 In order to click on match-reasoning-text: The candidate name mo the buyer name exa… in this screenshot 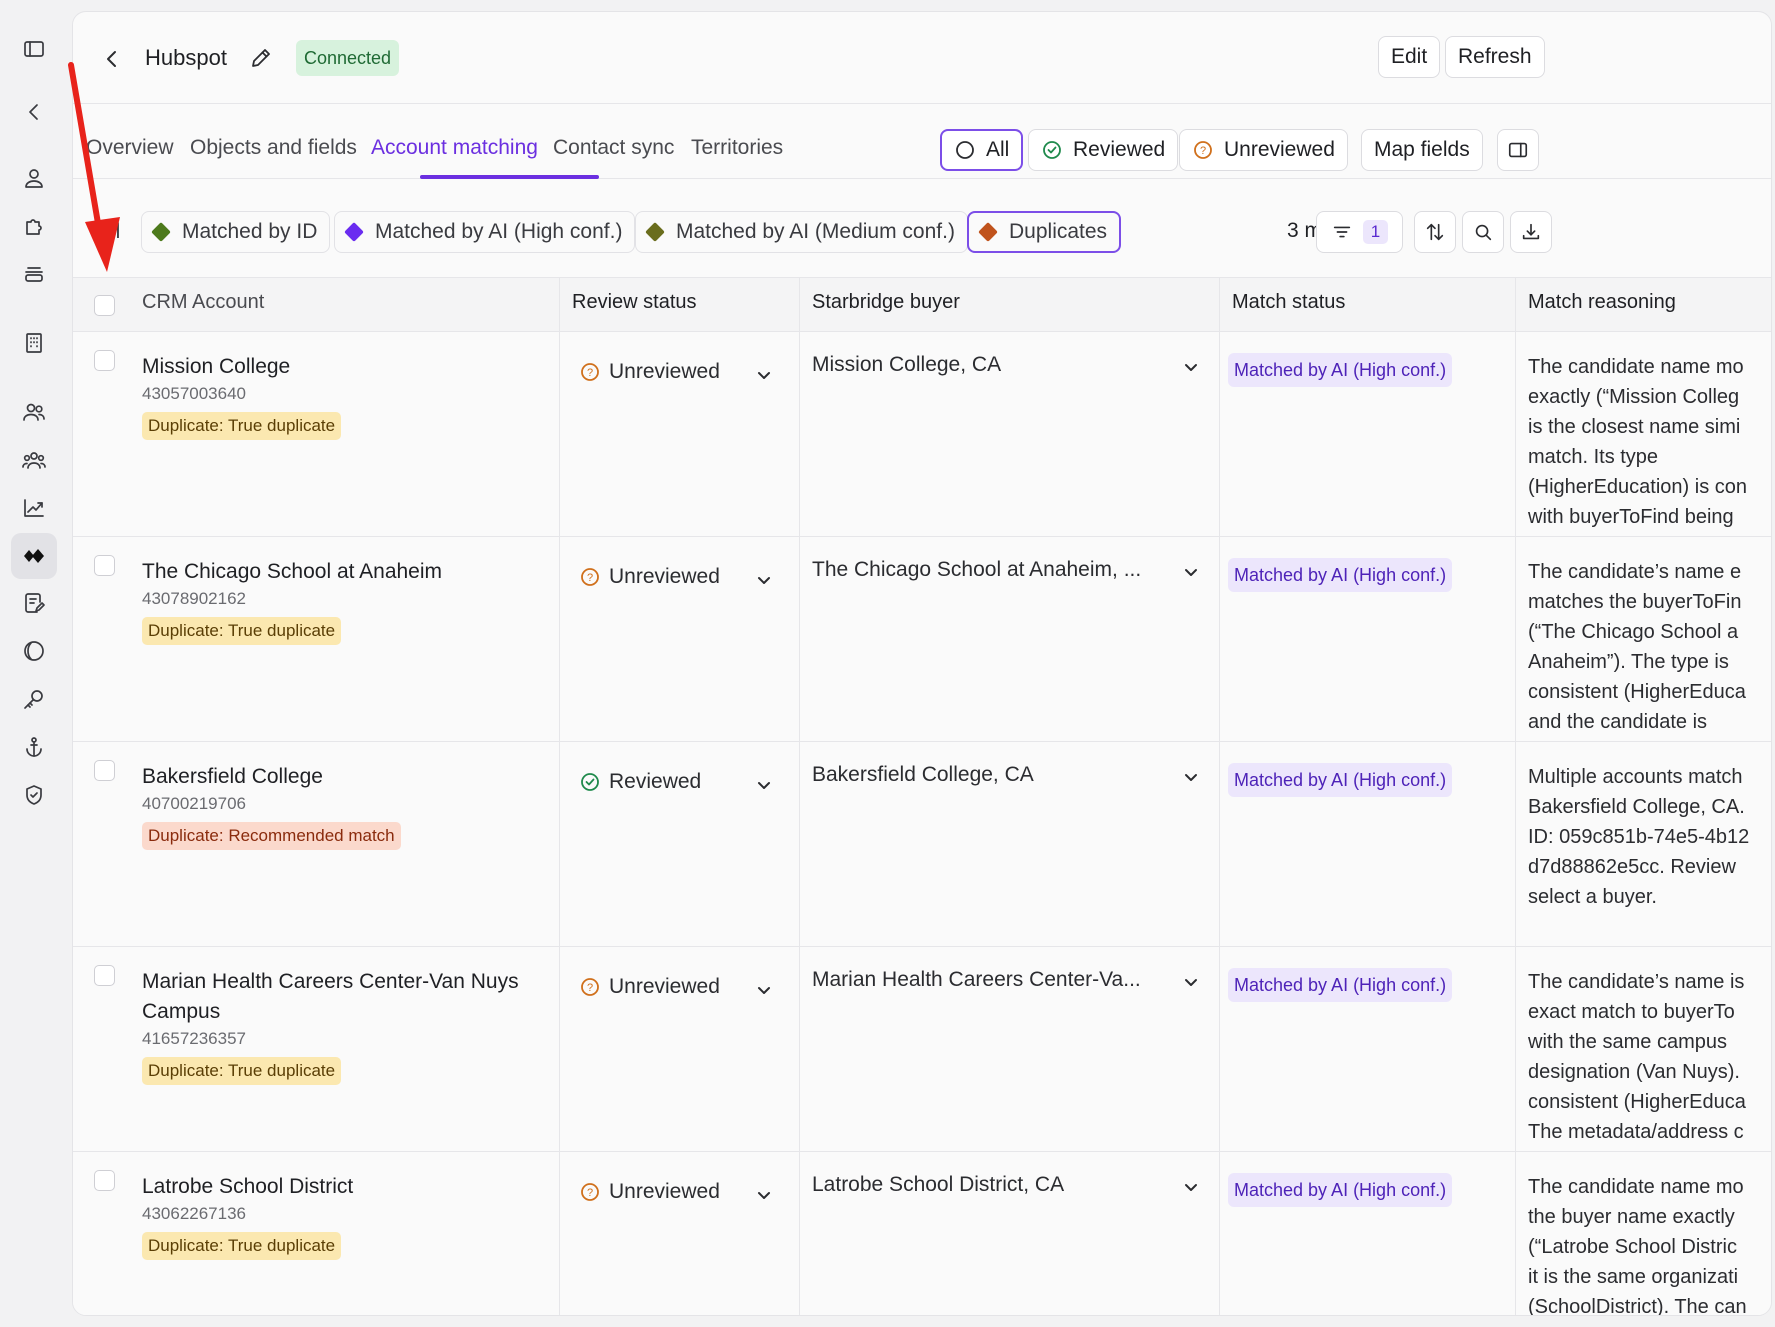, I will do `click(1637, 1246)`.